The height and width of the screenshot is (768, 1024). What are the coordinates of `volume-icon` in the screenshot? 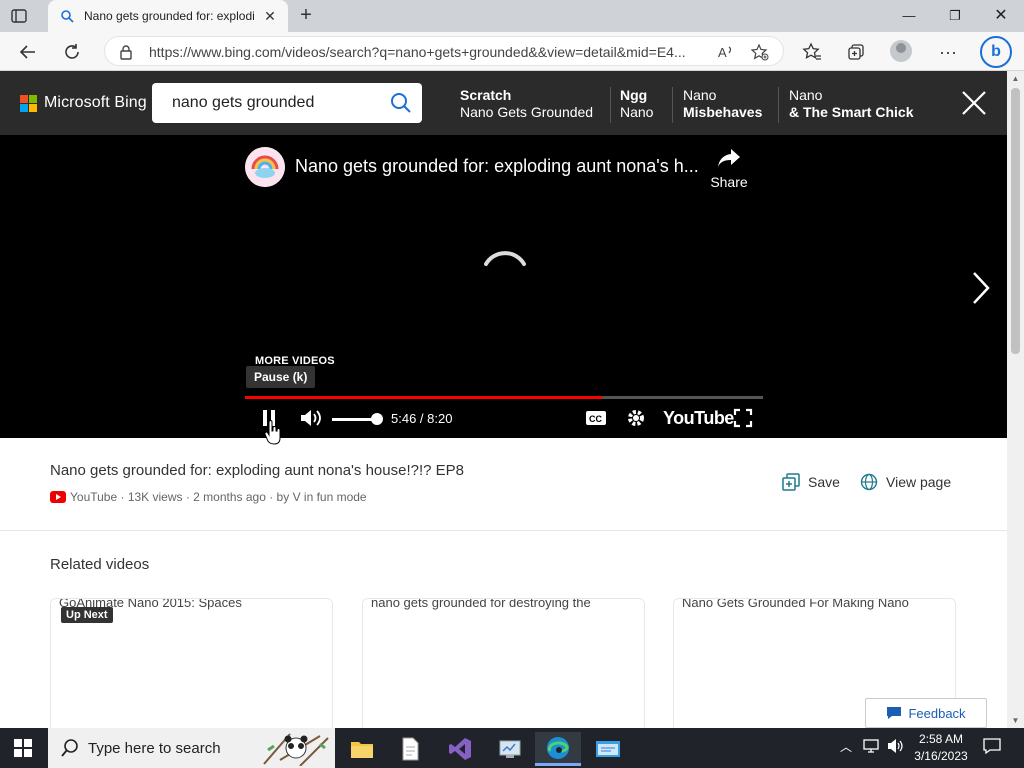 It's located at (311, 418).